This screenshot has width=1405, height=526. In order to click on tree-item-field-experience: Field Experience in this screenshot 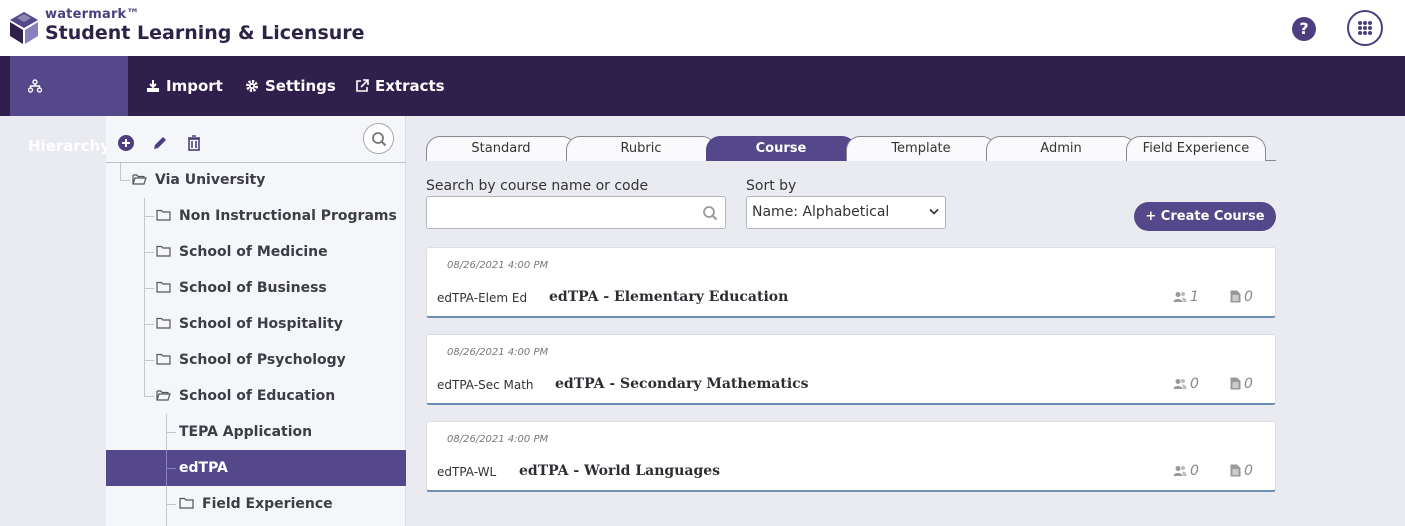, I will do `click(256, 504)`.